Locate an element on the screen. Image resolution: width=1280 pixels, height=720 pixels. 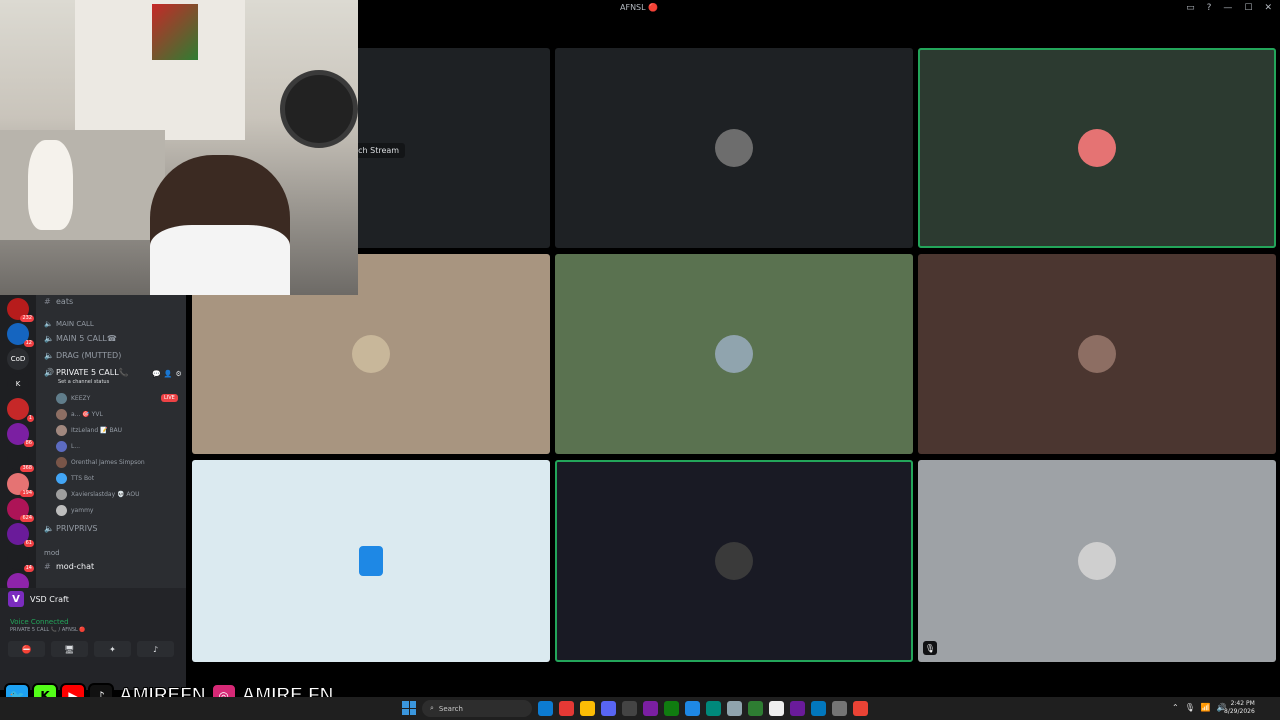
voice-status: Voice Connected is located at coordinates (48, 622).